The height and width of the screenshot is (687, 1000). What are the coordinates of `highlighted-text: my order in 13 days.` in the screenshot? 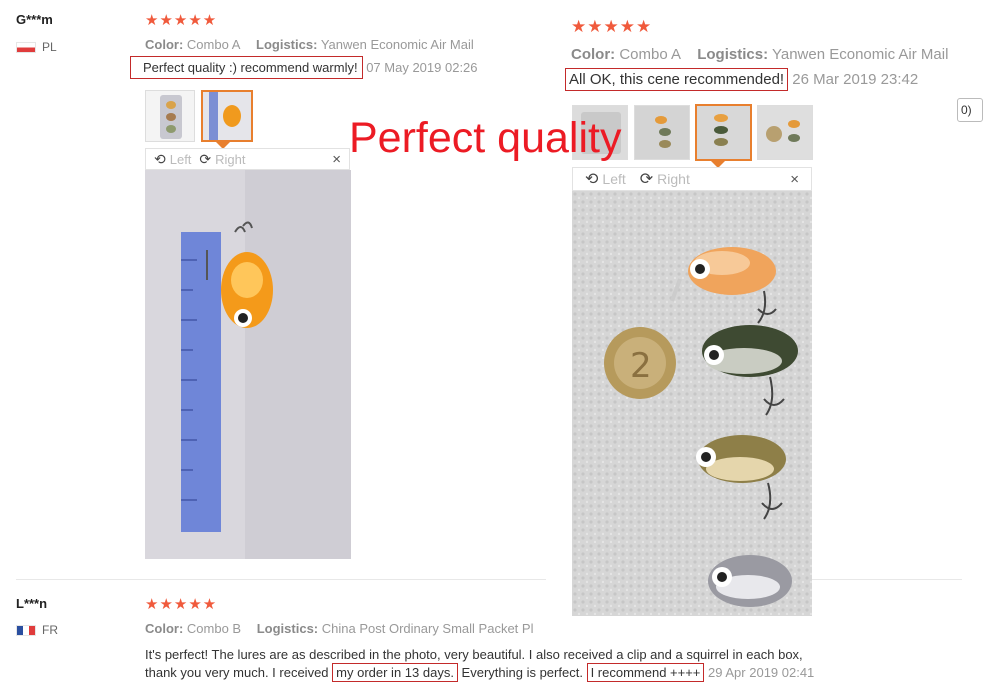 It's located at (395, 672).